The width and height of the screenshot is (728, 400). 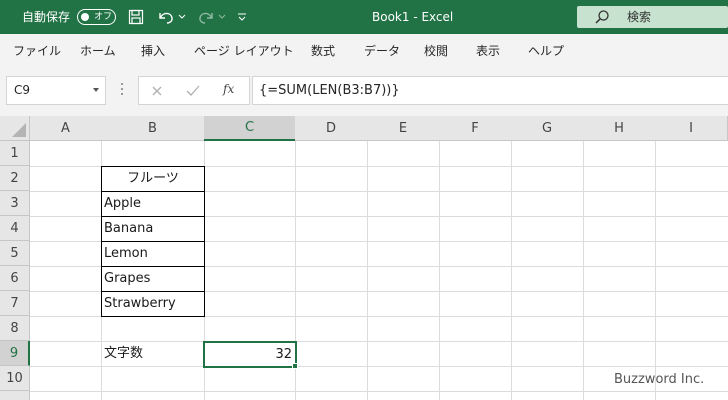 I want to click on row-header-2: 2, so click(x=15, y=178).